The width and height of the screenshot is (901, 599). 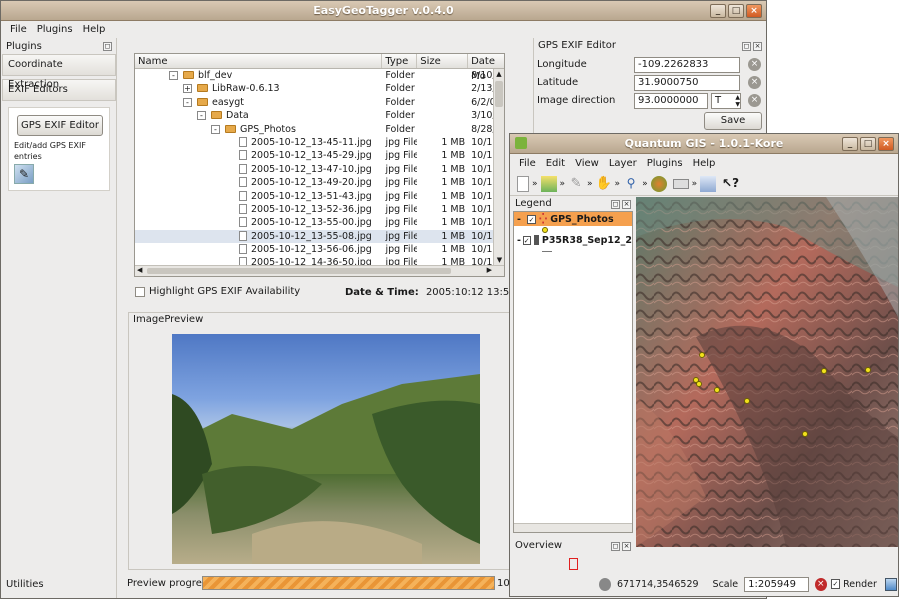 I want to click on expander-icon: +, so click(x=187, y=89).